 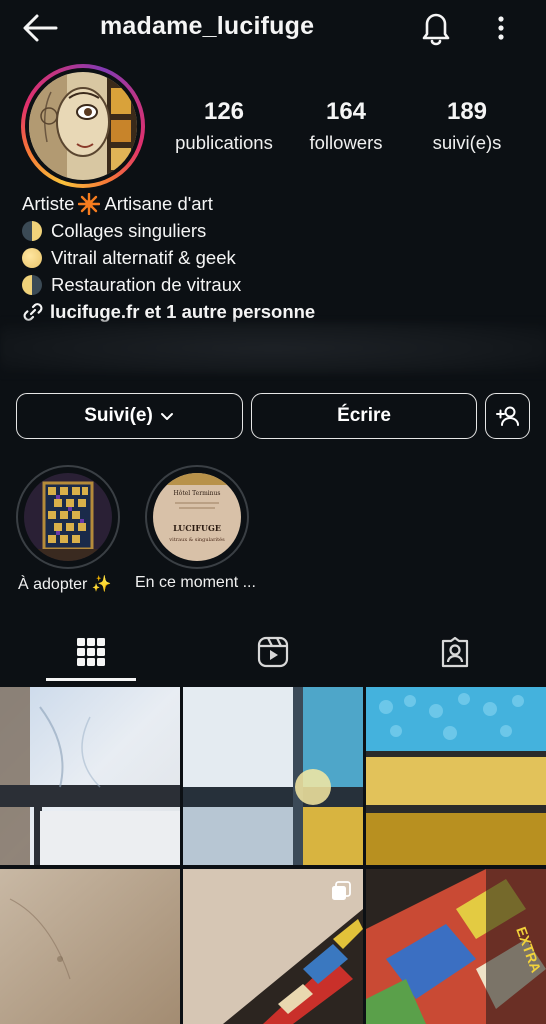 I want to click on highlight-now-art-line3: vitraux & singularités, so click(x=196, y=539).